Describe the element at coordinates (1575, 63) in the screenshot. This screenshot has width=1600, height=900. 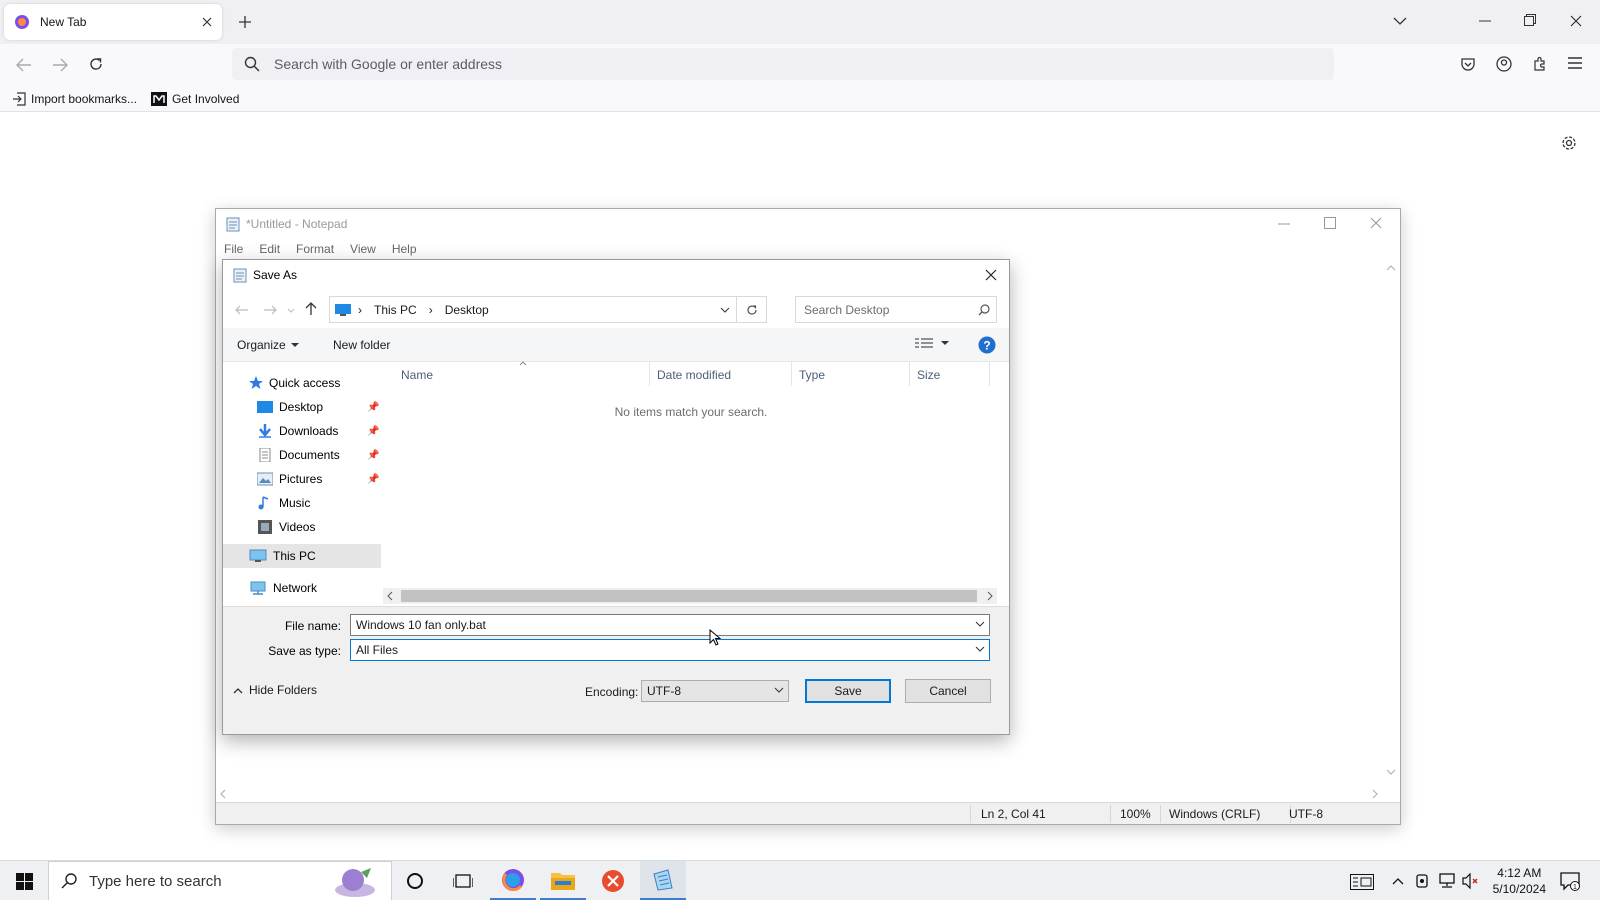
I see `menu-icon` at that location.